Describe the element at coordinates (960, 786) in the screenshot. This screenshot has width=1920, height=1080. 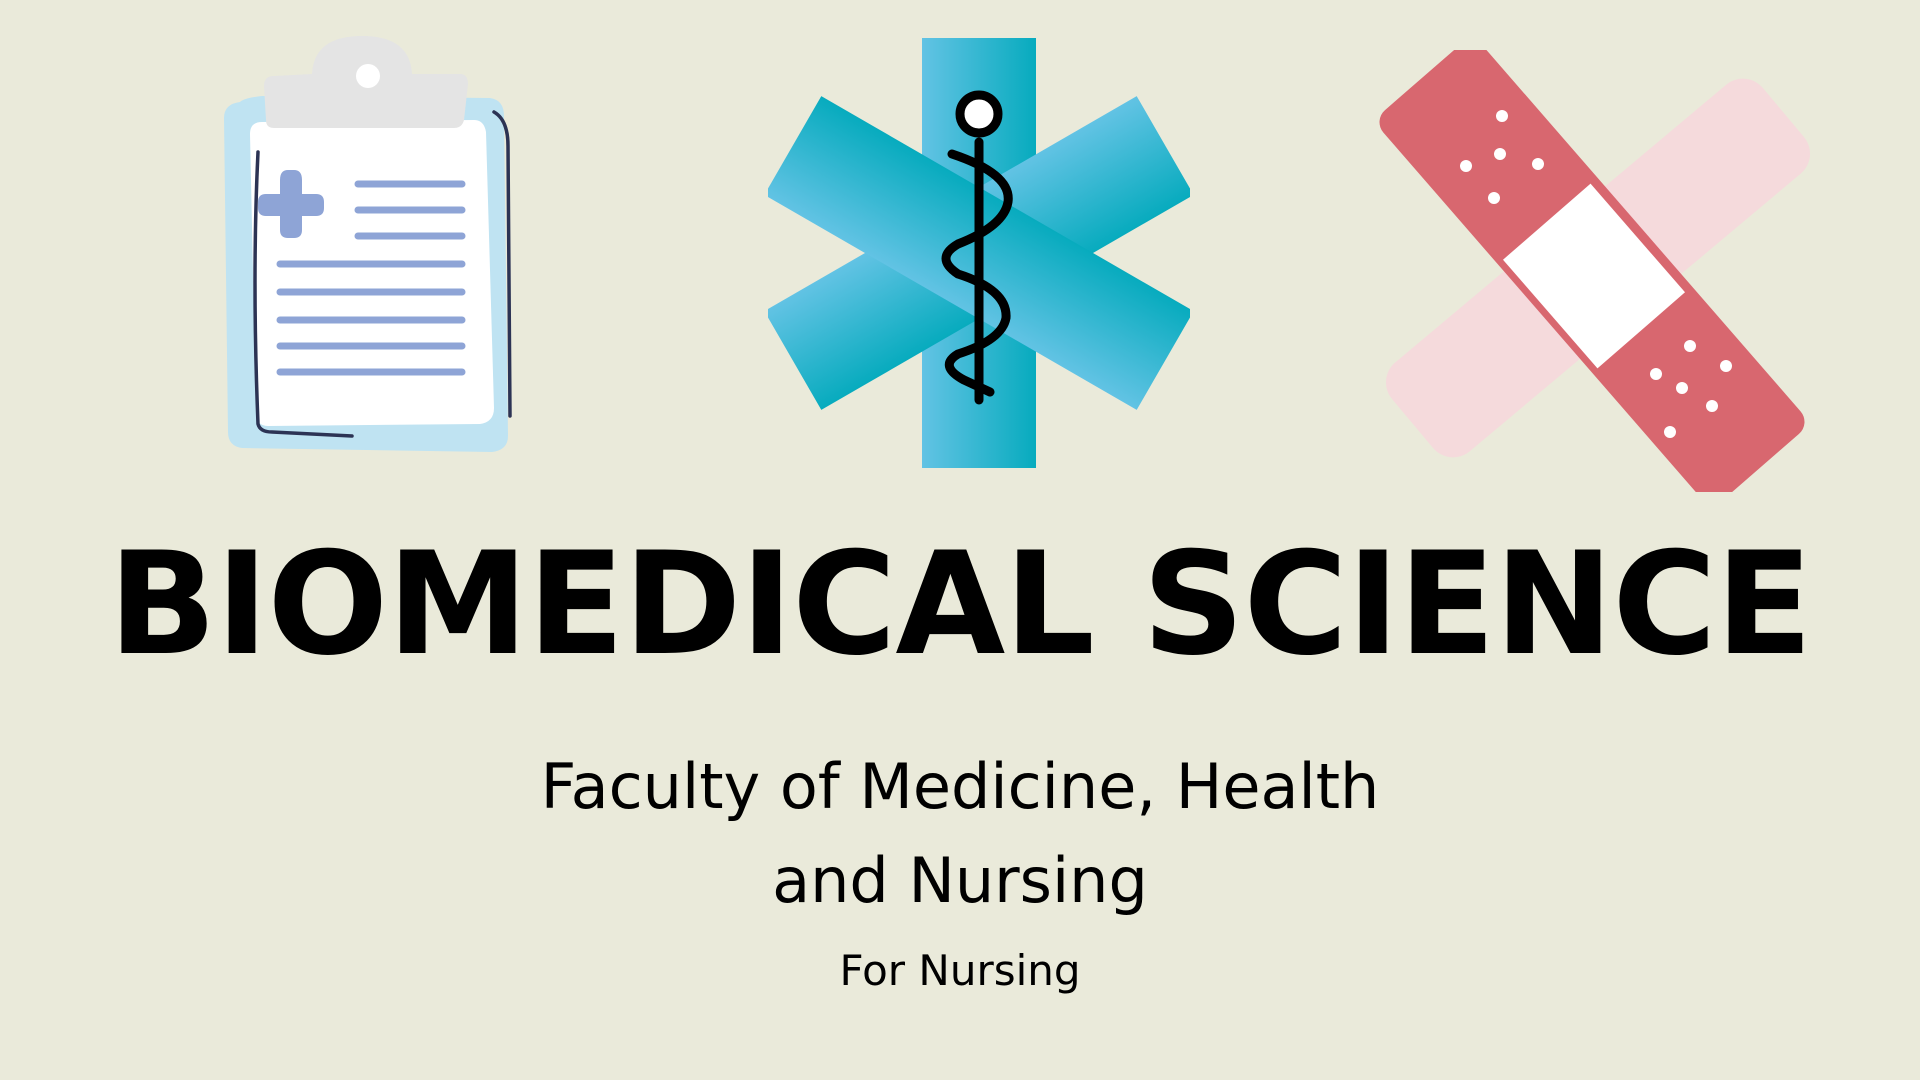
I see `subtitle-line-1: Faculty of Medicine, Health` at that location.